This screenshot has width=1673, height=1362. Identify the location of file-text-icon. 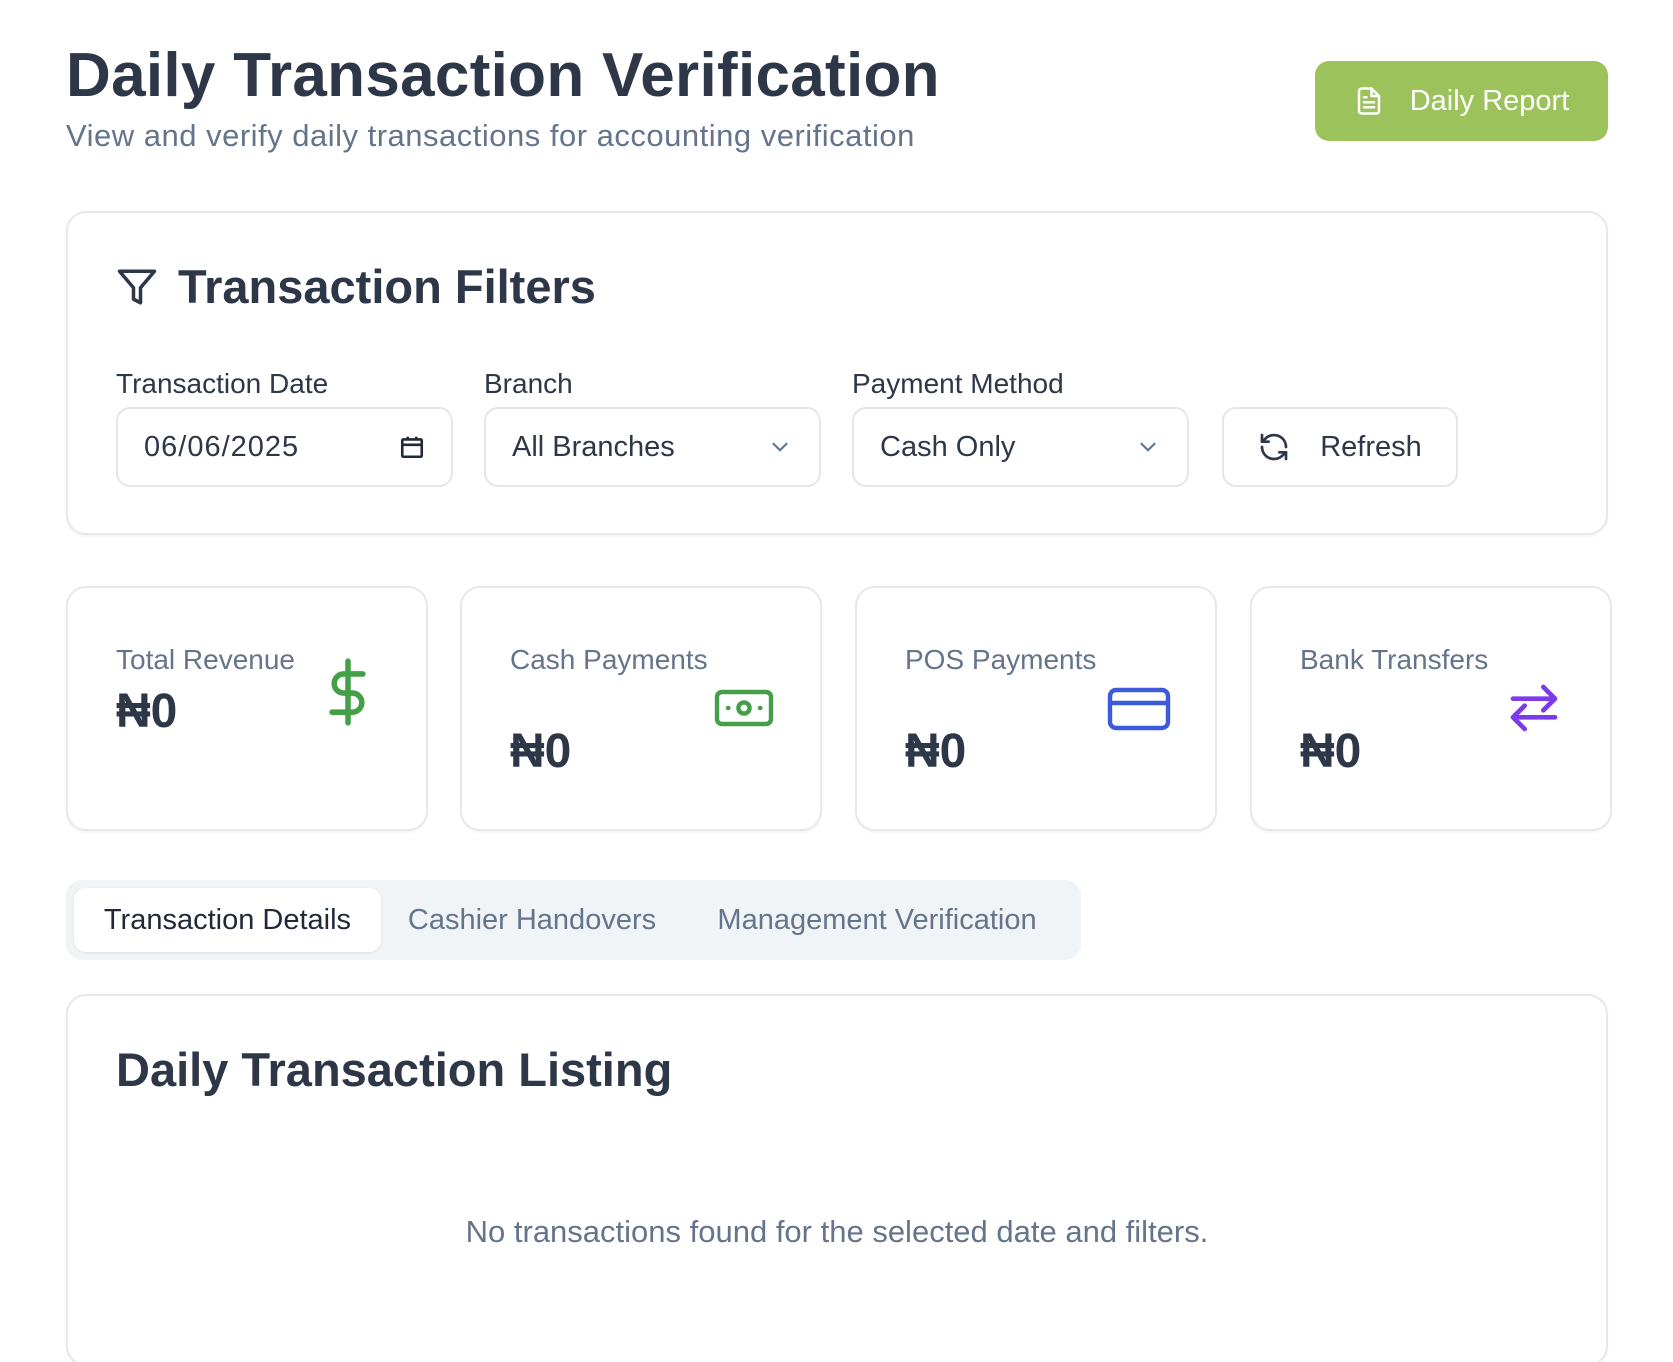
(1368, 101).